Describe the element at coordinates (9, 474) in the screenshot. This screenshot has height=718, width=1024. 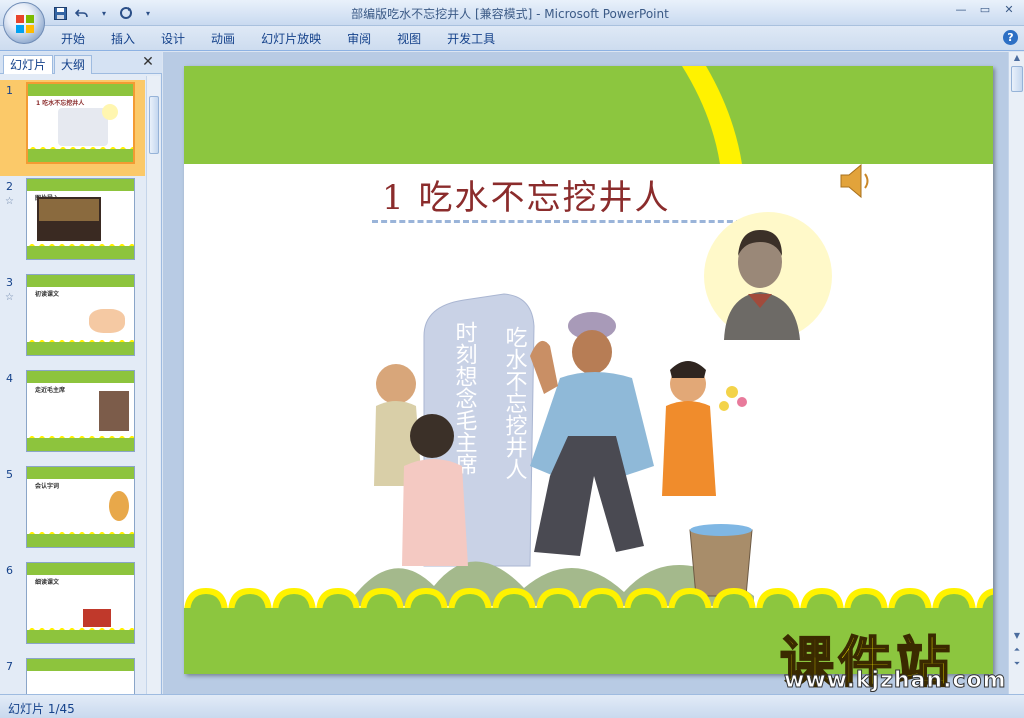
I see `slide-number: 5` at that location.